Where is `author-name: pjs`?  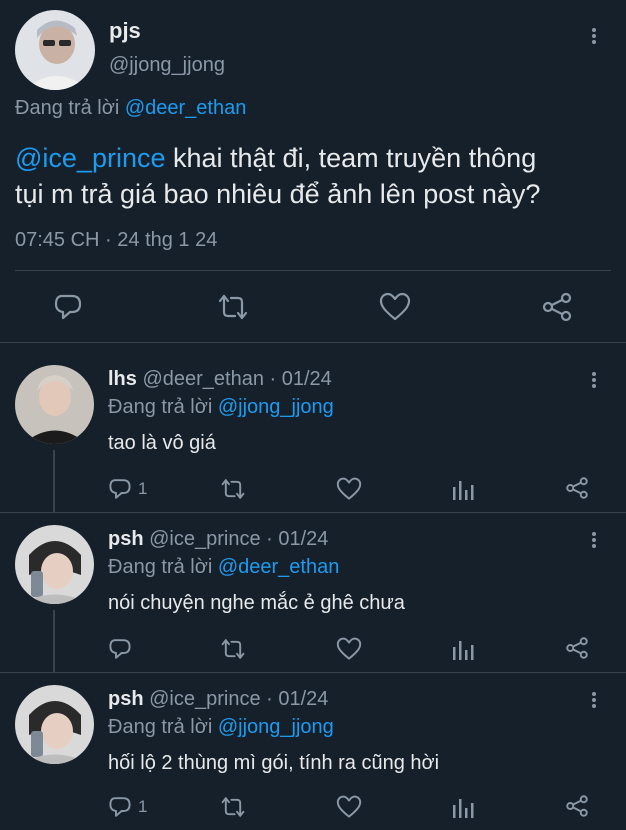 author-name: pjs is located at coordinates (125, 31).